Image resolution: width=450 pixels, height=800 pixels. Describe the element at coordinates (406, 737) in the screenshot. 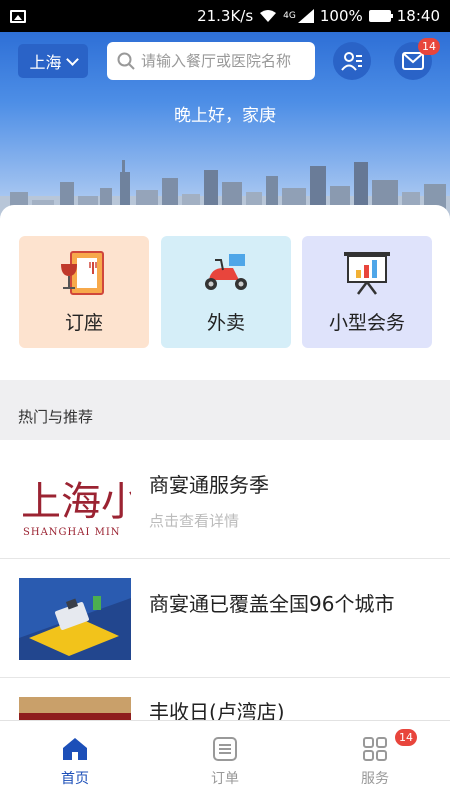

I see `services-badge: 14` at that location.